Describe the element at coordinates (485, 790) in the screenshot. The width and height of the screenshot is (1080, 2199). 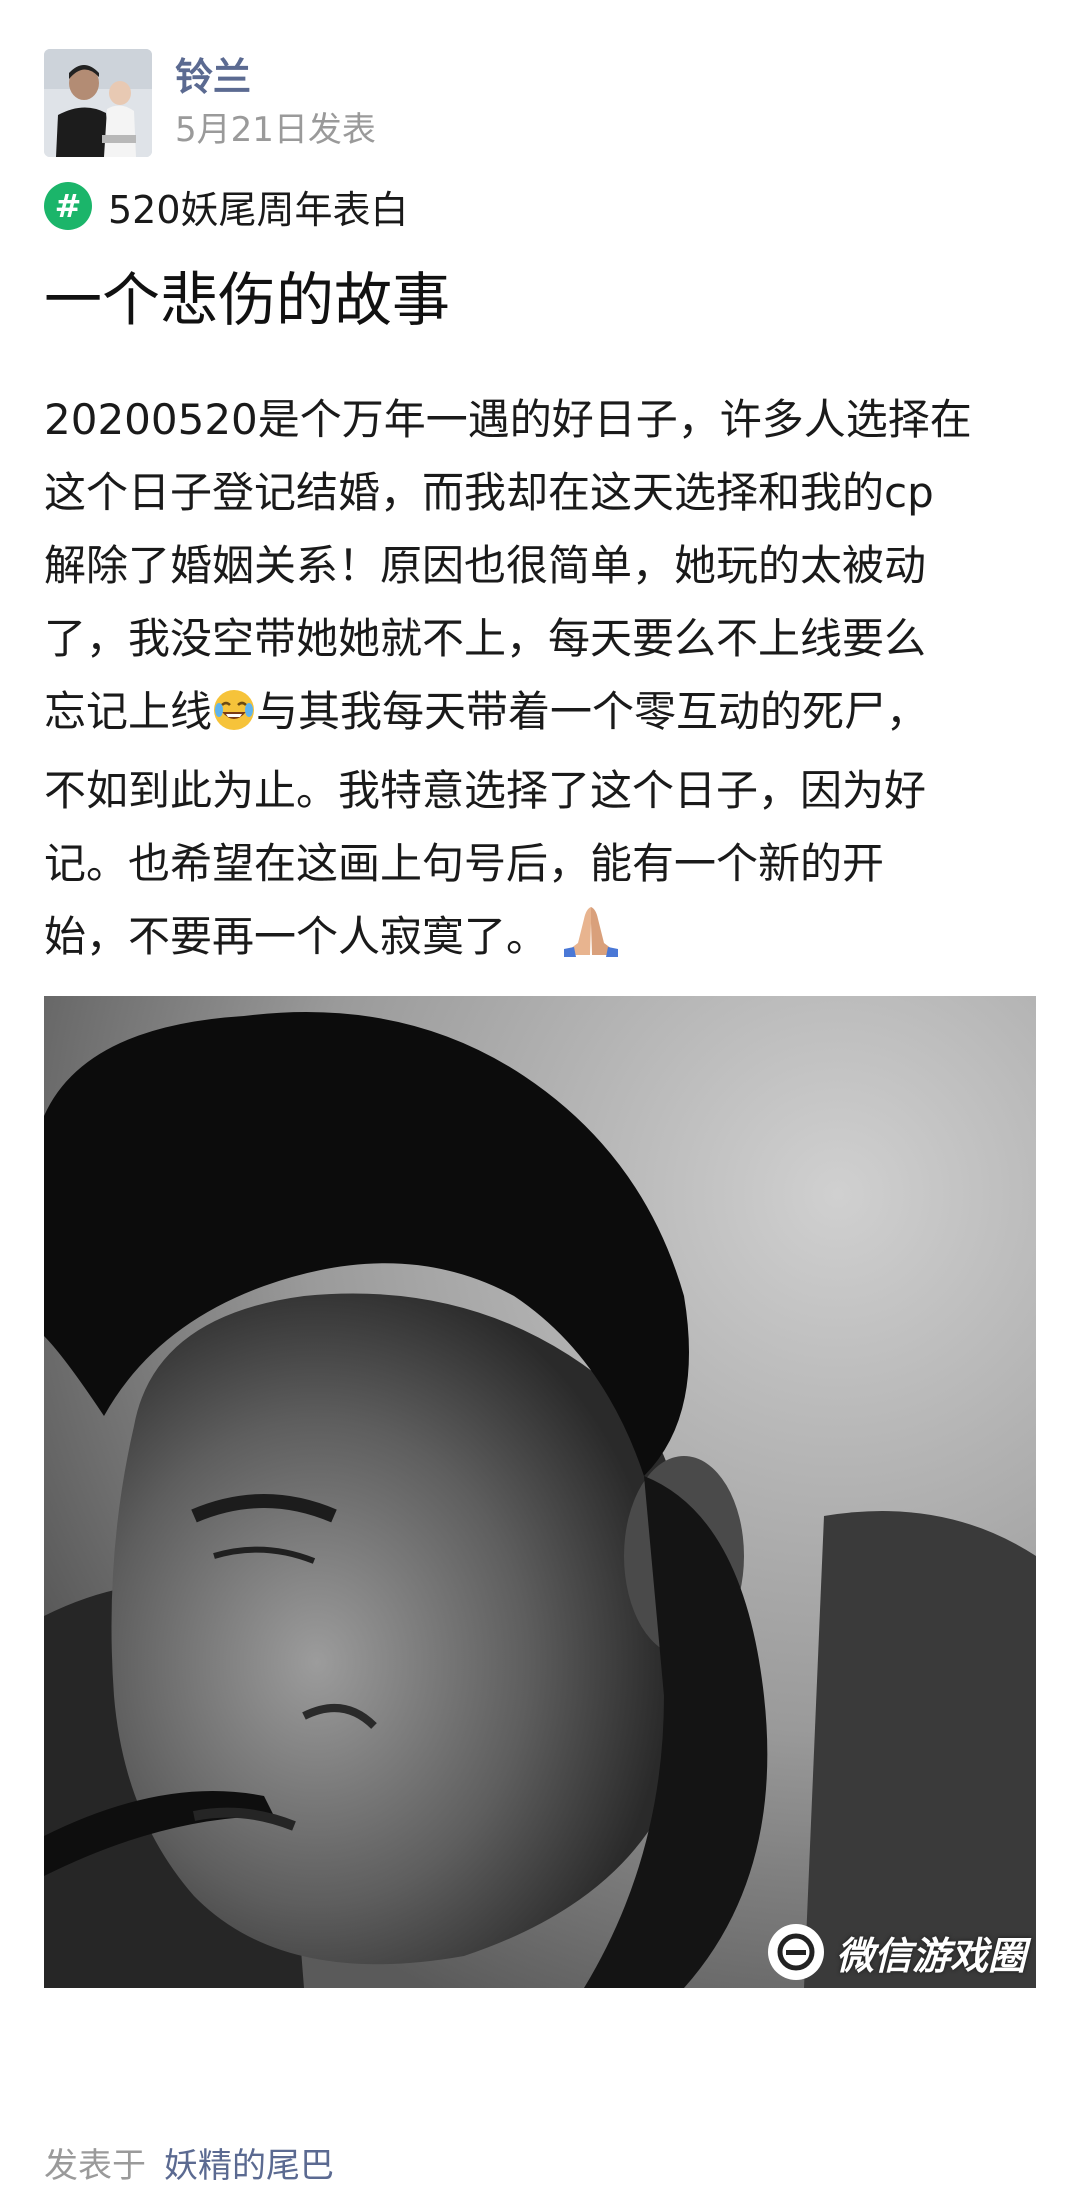
I see `body-line: 不如到此为止。我特意选择了这个日子，因为好` at that location.